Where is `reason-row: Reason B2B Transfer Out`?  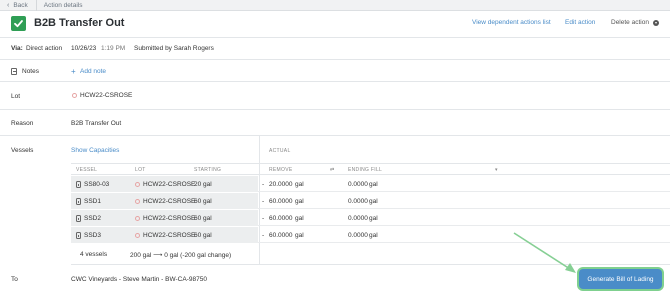 reason-row: Reason B2B Transfer Out is located at coordinates (335, 123).